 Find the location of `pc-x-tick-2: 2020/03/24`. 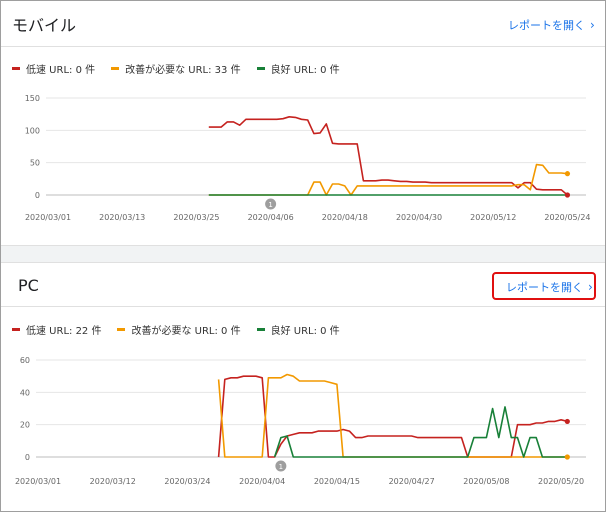

pc-x-tick-2: 2020/03/24 is located at coordinates (187, 481).